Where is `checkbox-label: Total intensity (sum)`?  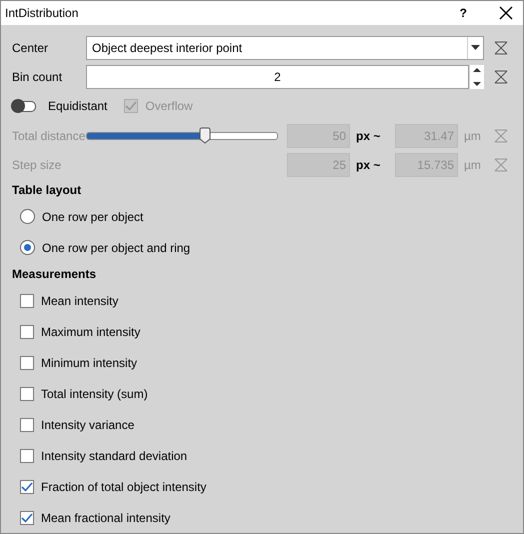
checkbox-label: Total intensity (sum) is located at coordinates (94, 393).